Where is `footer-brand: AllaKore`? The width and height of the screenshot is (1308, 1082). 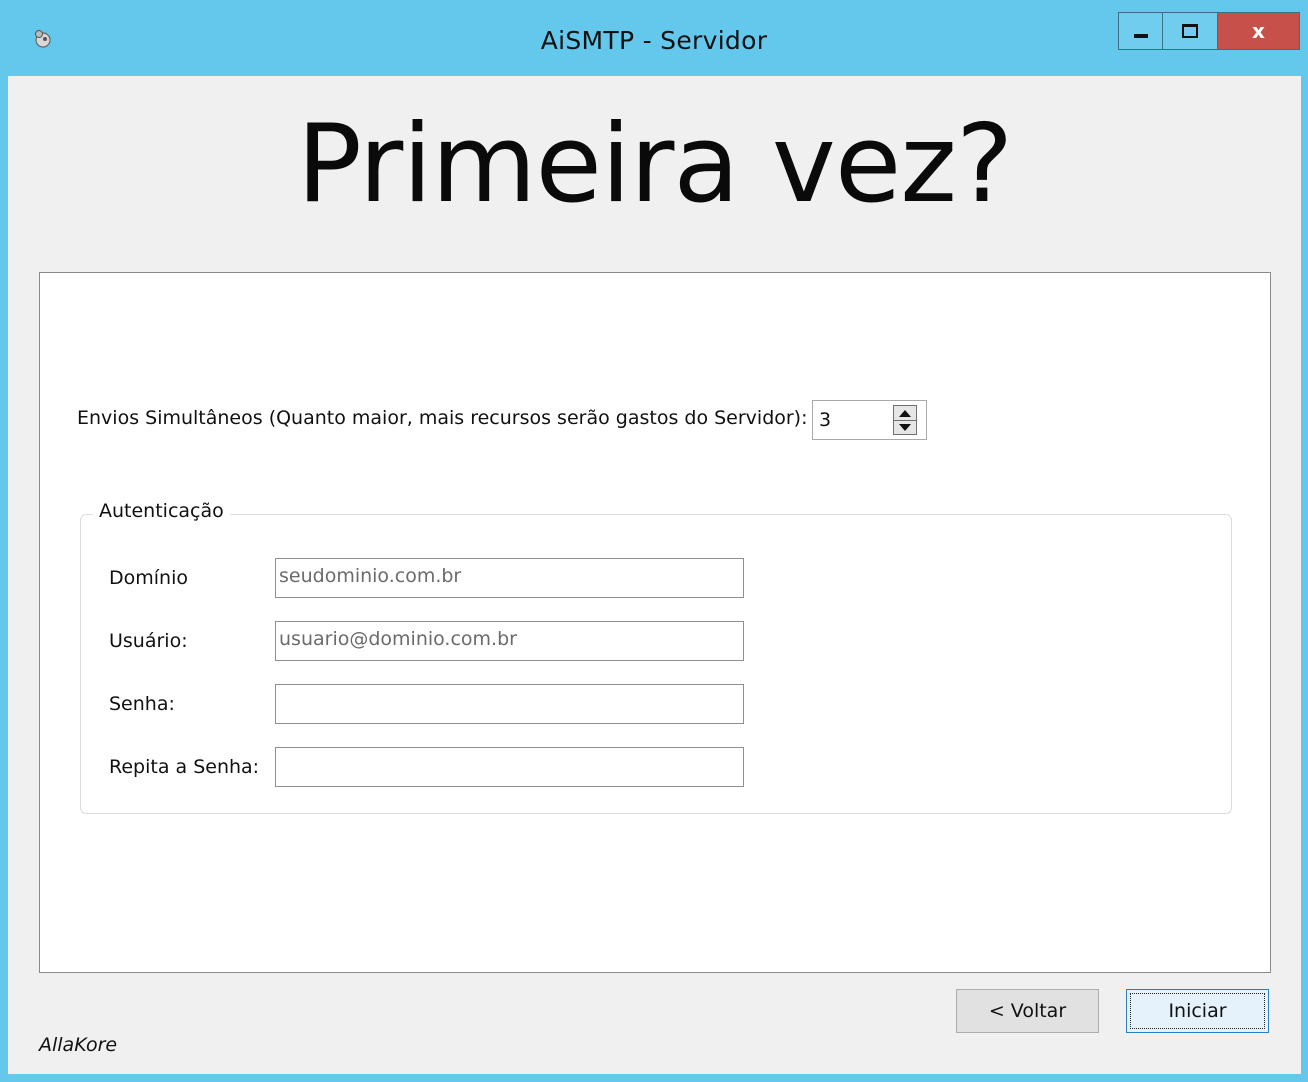 footer-brand: AllaKore is located at coordinates (78, 1045).